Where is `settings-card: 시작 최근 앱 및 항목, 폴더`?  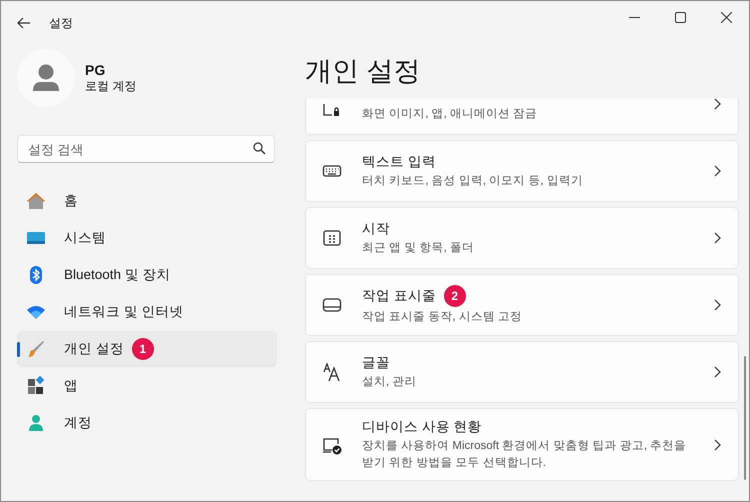 settings-card: 시작 최근 앱 및 항목, 폴더 is located at coordinates (522, 238).